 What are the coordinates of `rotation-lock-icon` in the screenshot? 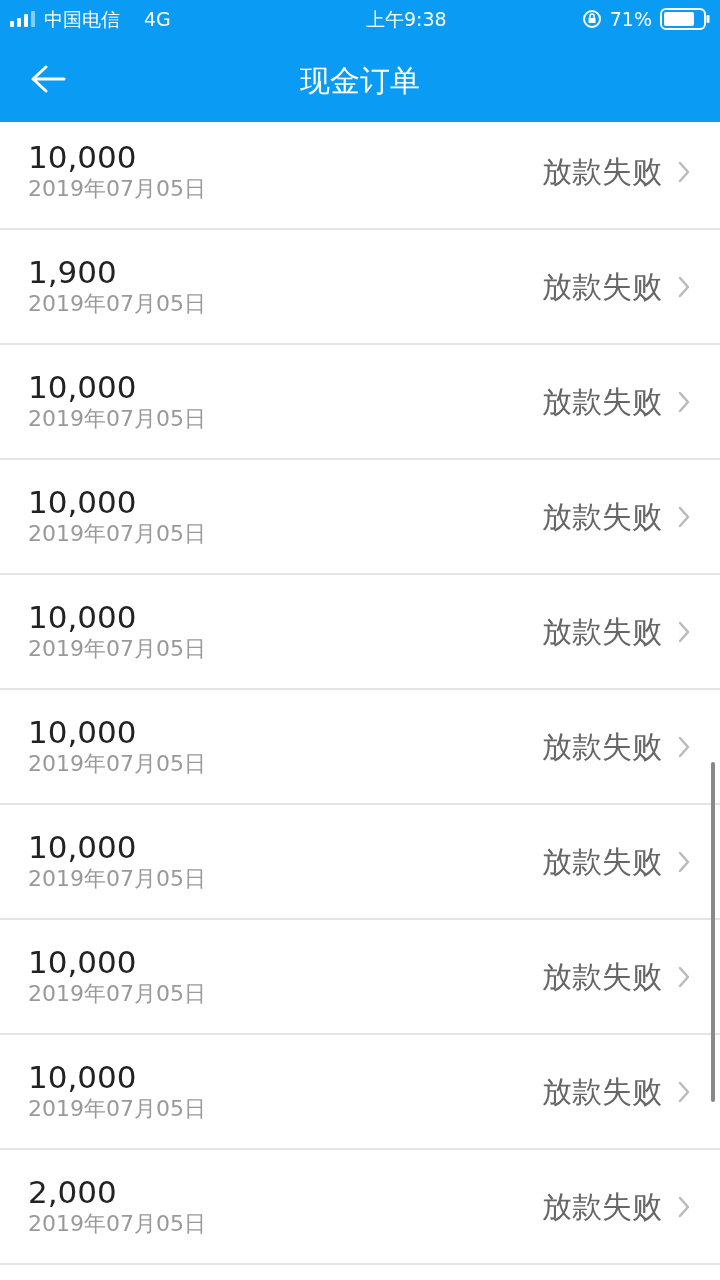 It's located at (591, 19).